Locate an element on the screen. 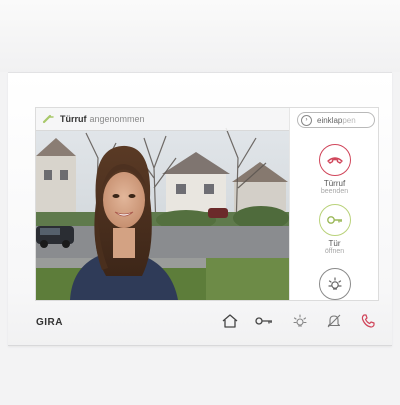  open-door-button: Tür öffnen is located at coordinates (334, 230).